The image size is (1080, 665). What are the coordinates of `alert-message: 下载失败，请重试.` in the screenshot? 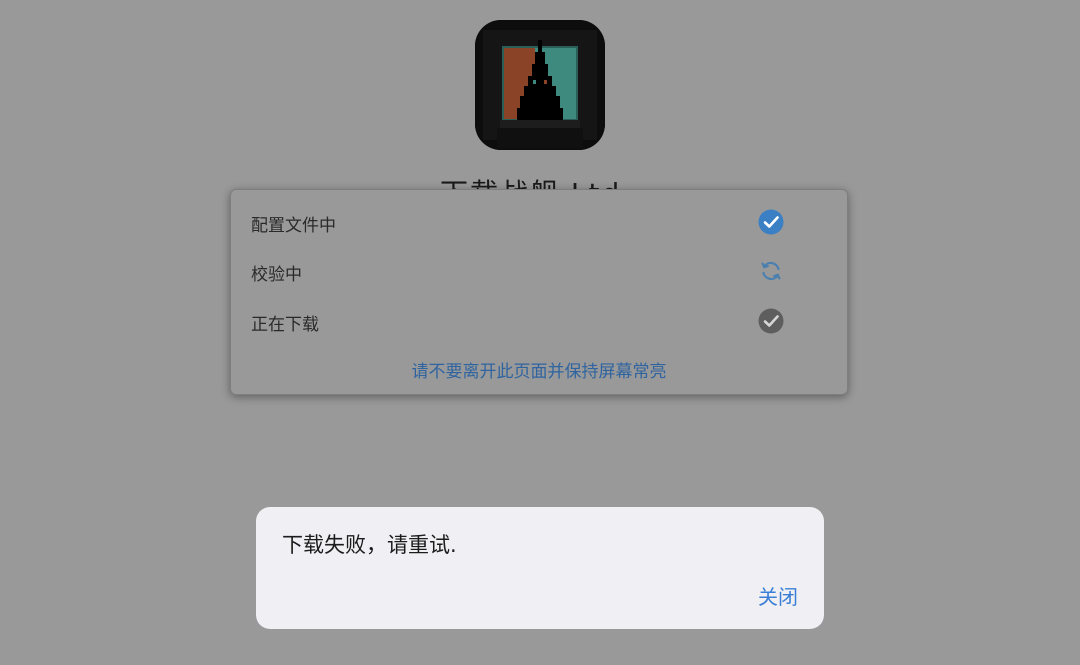 It's located at (369, 545).